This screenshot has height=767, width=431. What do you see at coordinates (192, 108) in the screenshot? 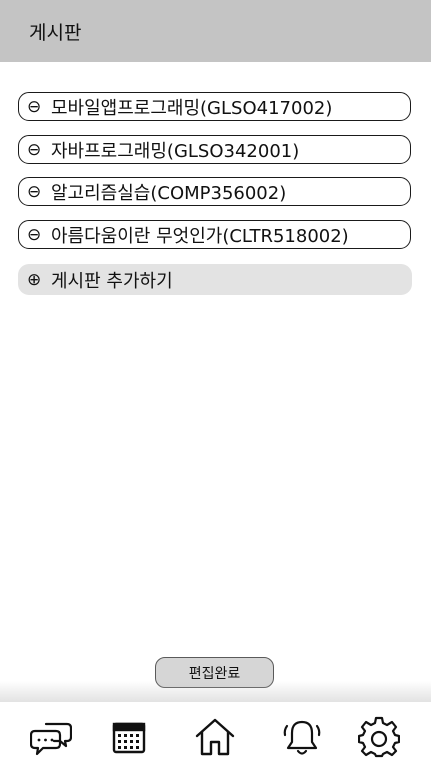
I see `board-label: 모바일앱프로그래밍(GLSO417002)` at bounding box center [192, 108].